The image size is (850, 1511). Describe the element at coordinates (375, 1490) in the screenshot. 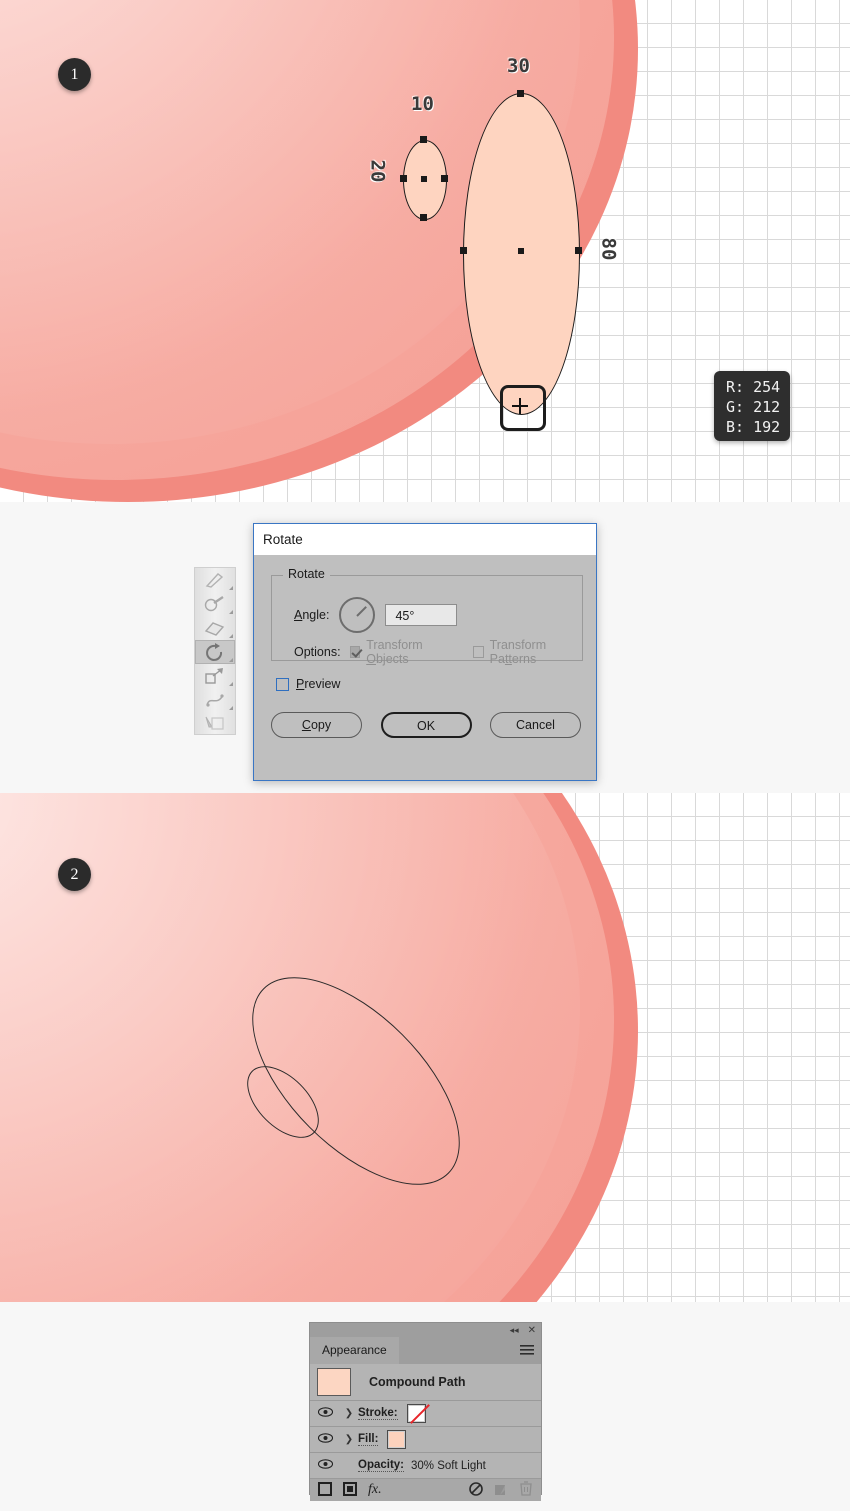

I see `add-effect-button: fx.` at that location.